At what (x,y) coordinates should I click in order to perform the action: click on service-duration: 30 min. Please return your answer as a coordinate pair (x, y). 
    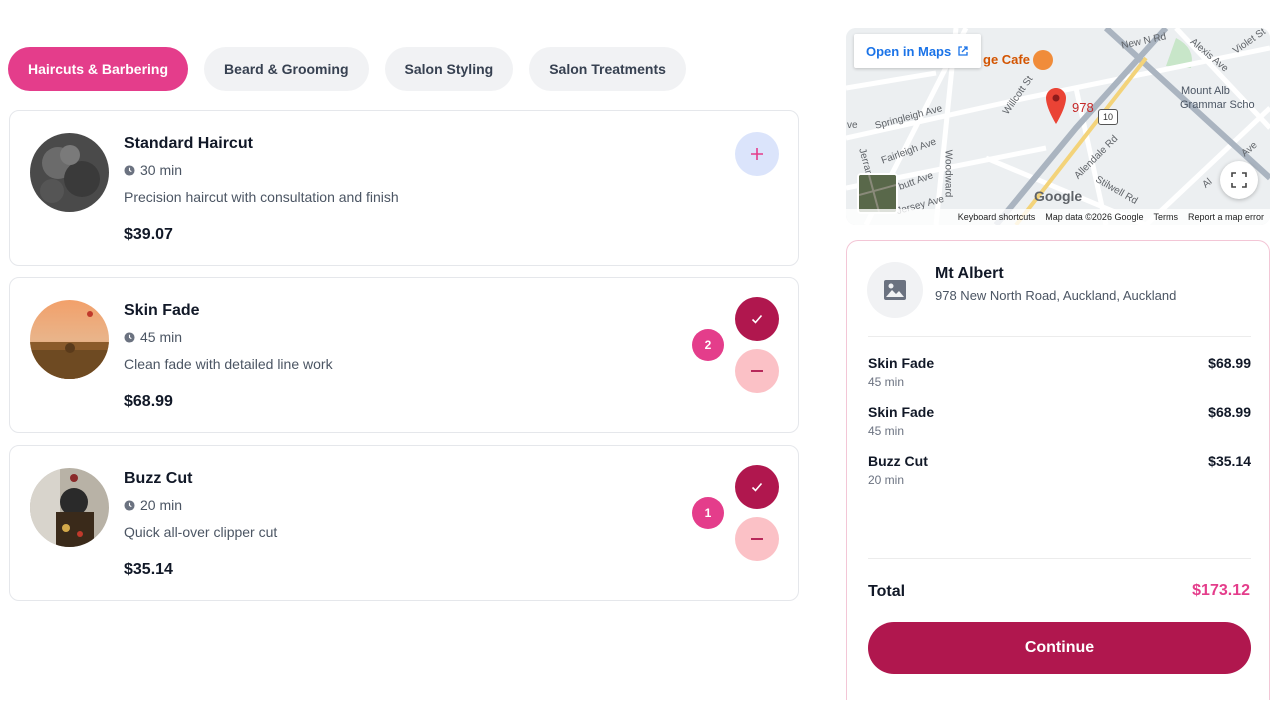
    Looking at the image, I should click on (153, 170).